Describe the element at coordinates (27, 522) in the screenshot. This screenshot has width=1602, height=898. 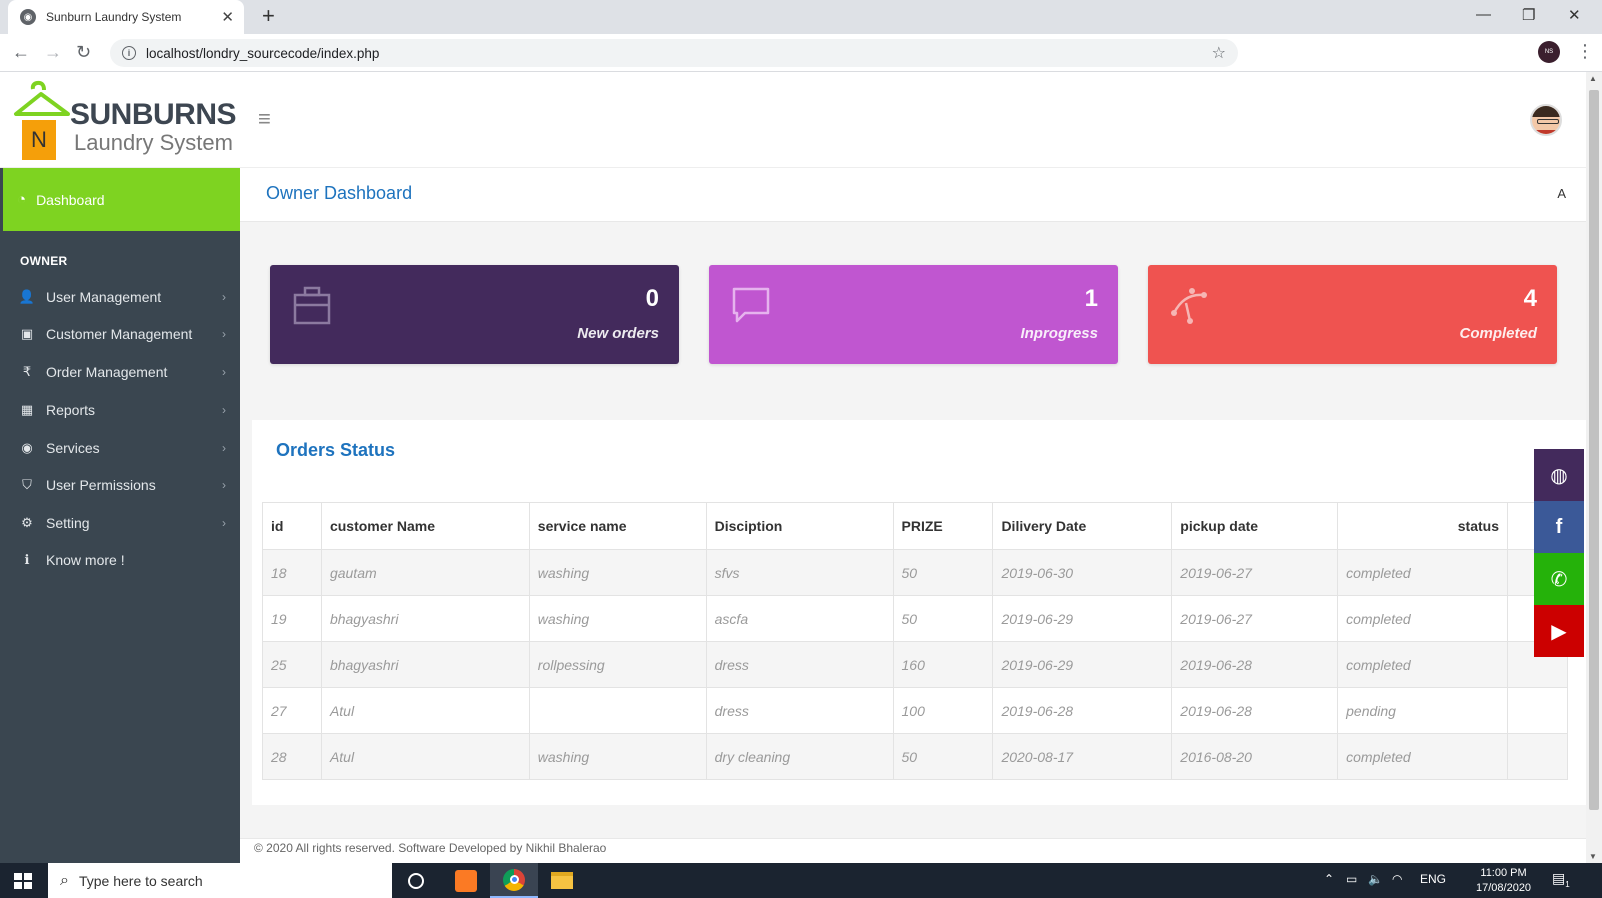
I see `gear-icon: ⚙` at that location.